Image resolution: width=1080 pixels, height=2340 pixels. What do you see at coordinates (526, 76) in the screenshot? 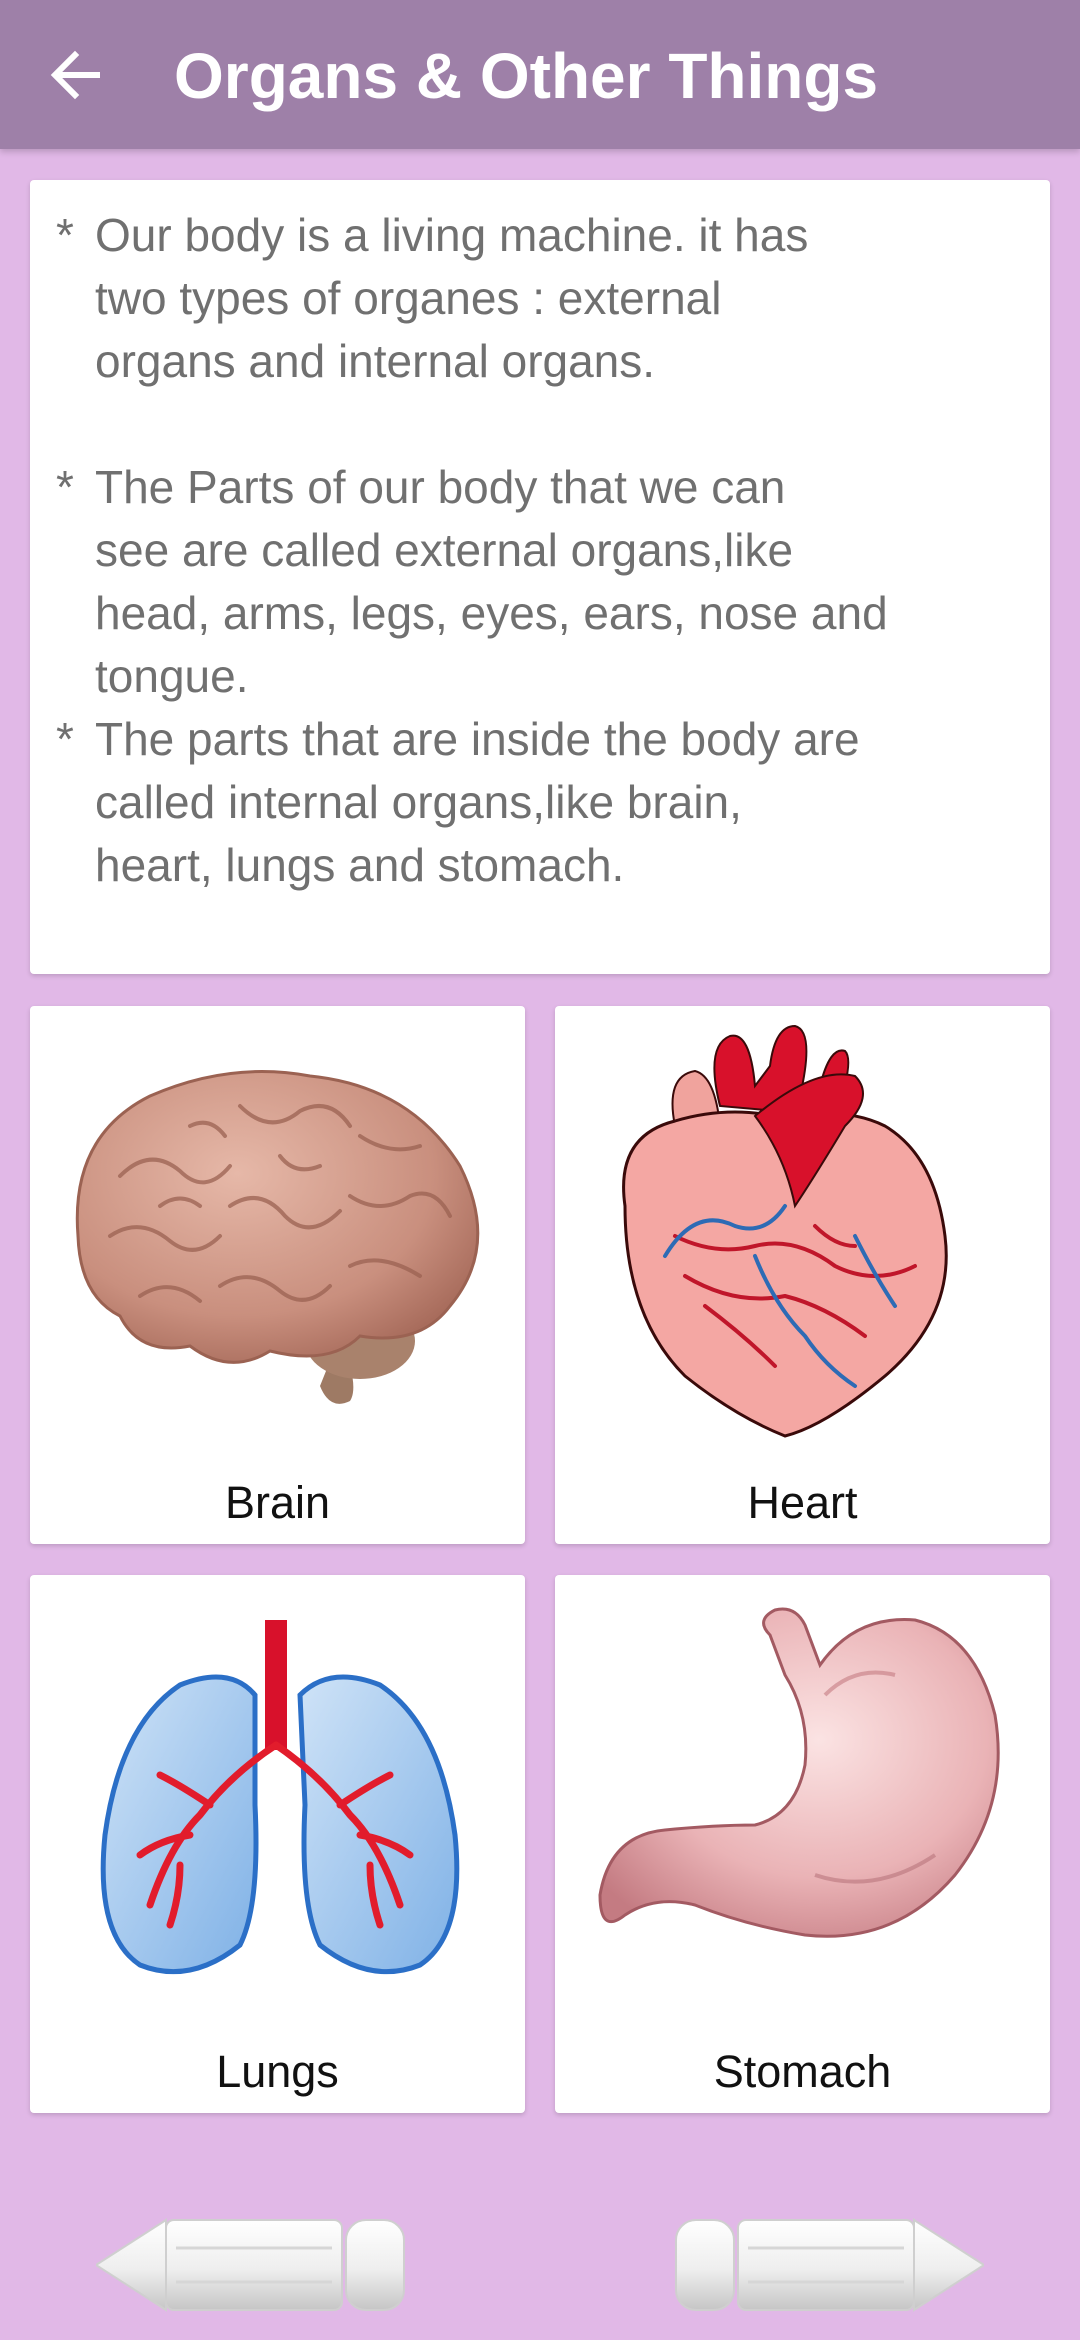
I see `page-title: Organs & Other Things` at bounding box center [526, 76].